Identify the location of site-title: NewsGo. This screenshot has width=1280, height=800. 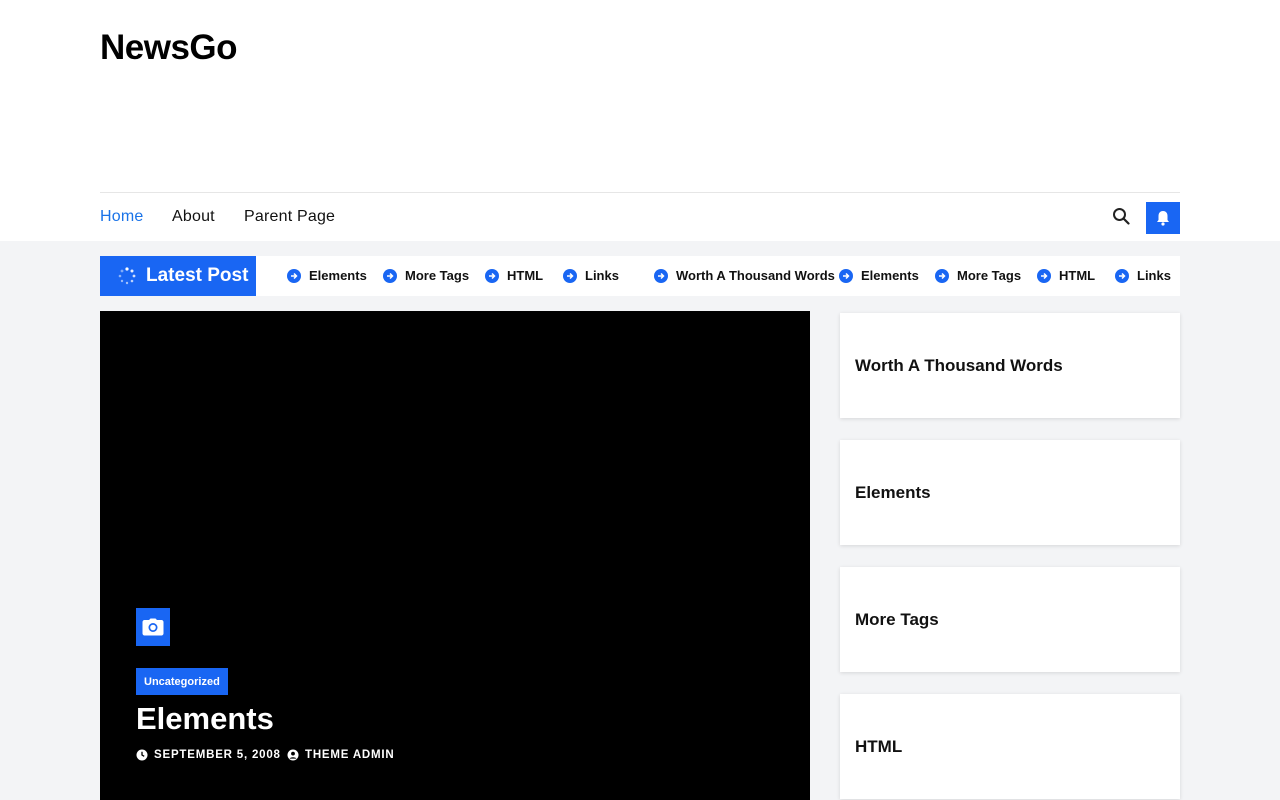
(169, 48).